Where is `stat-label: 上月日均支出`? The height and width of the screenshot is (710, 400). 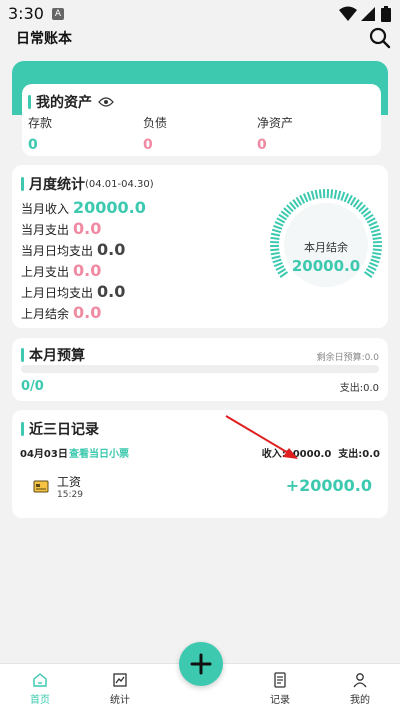
stat-label: 上月日均支出 is located at coordinates (57, 293).